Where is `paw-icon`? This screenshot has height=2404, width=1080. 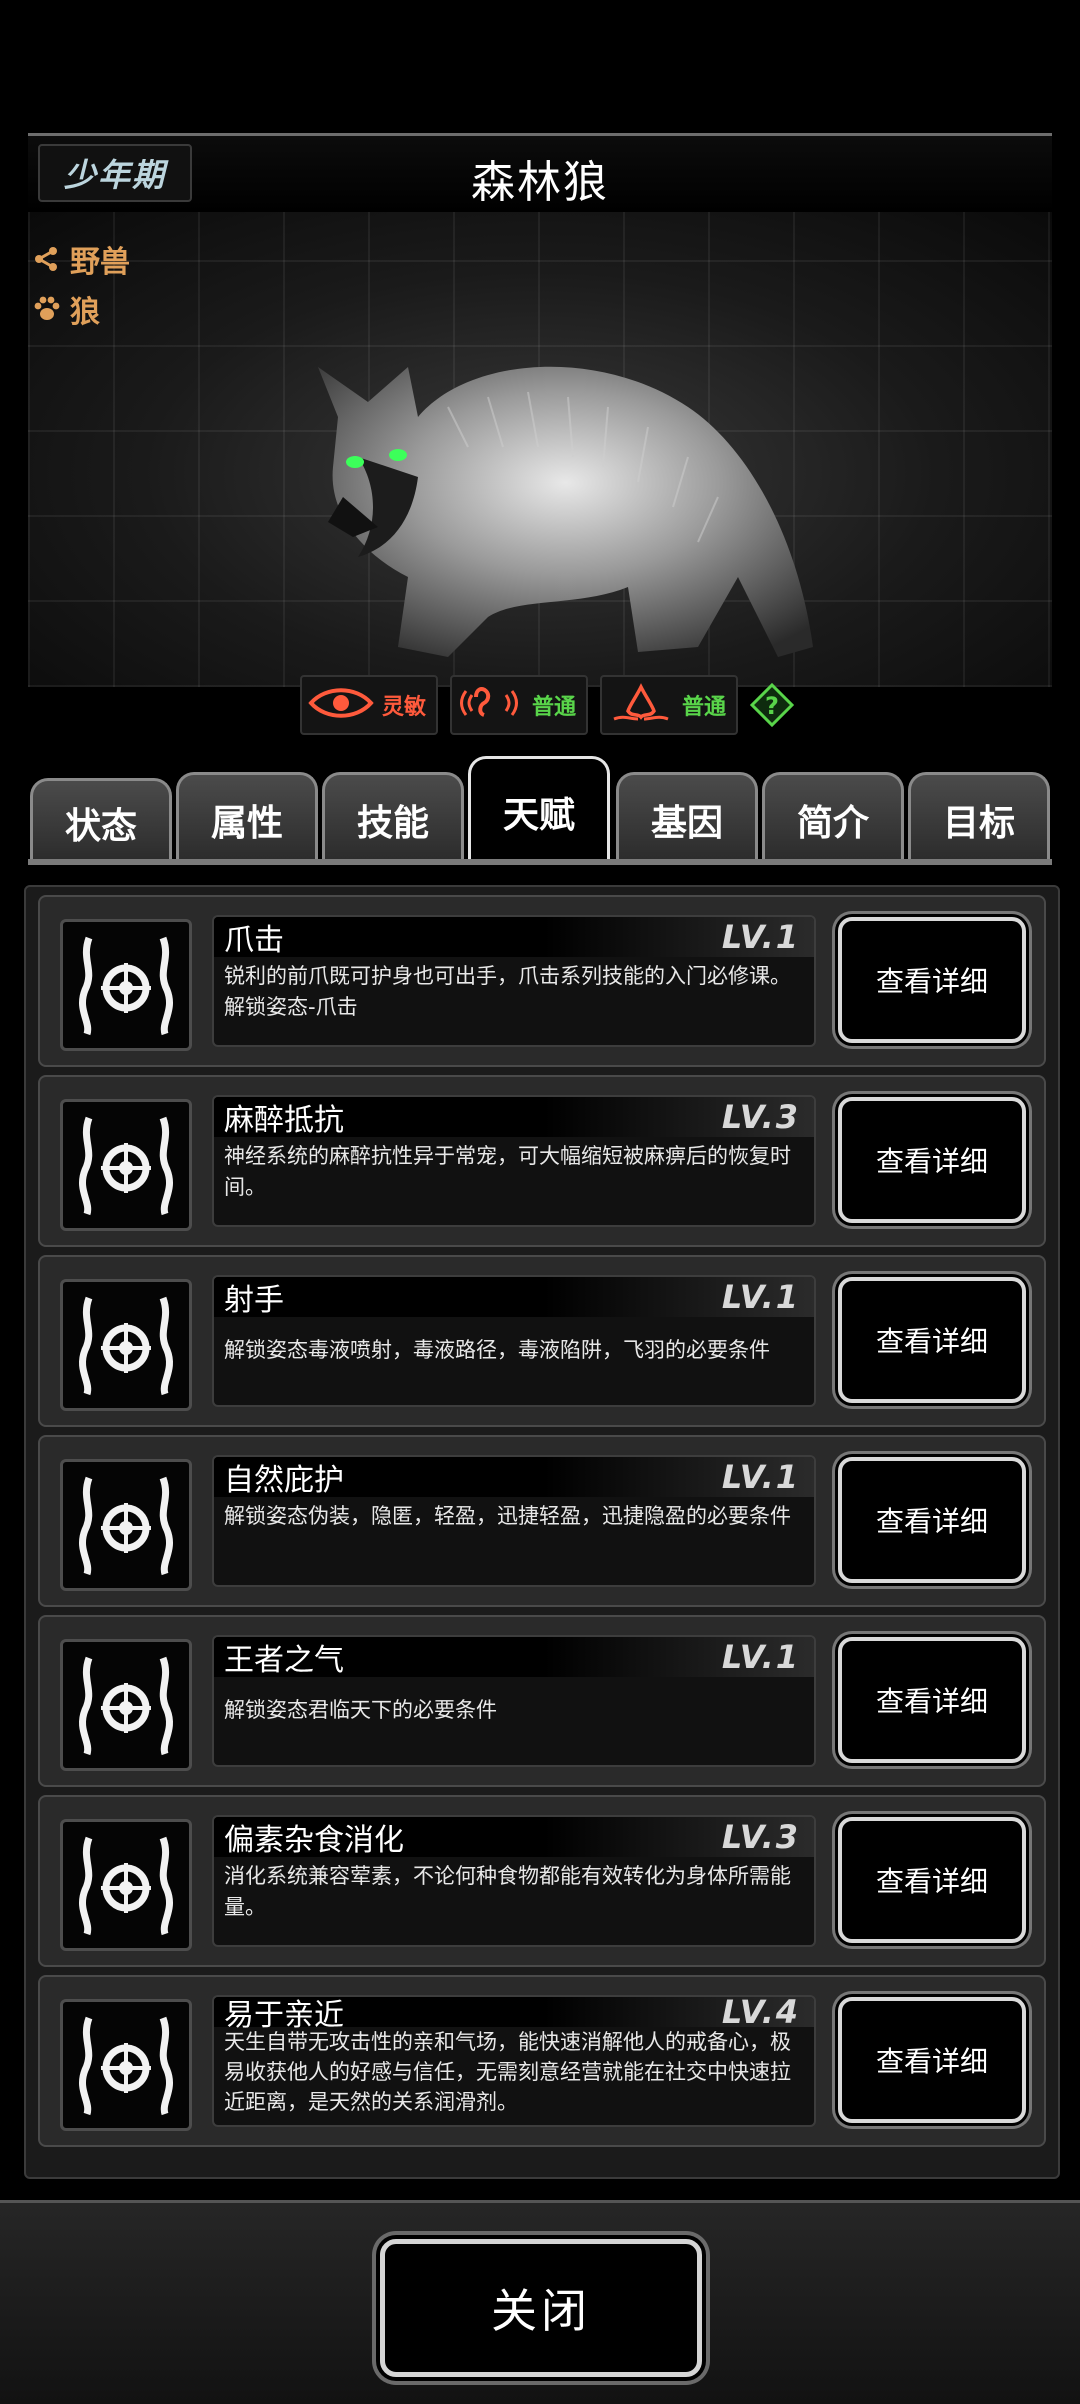 paw-icon is located at coordinates (49, 309).